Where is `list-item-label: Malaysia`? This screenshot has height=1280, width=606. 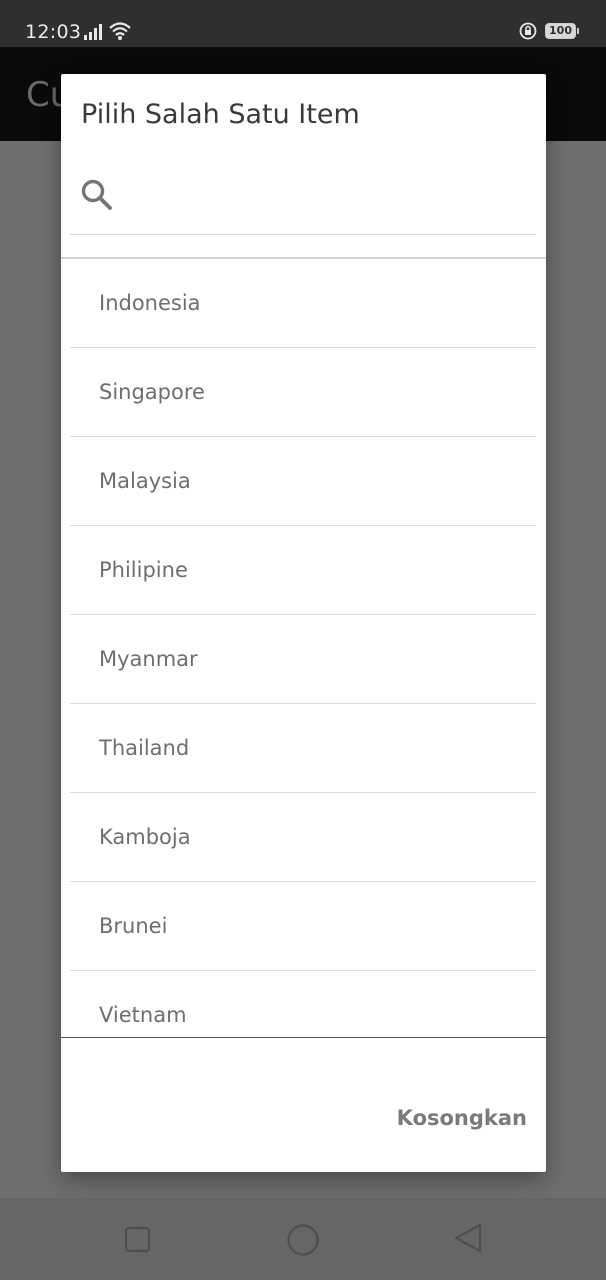
list-item-label: Malaysia is located at coordinates (145, 481).